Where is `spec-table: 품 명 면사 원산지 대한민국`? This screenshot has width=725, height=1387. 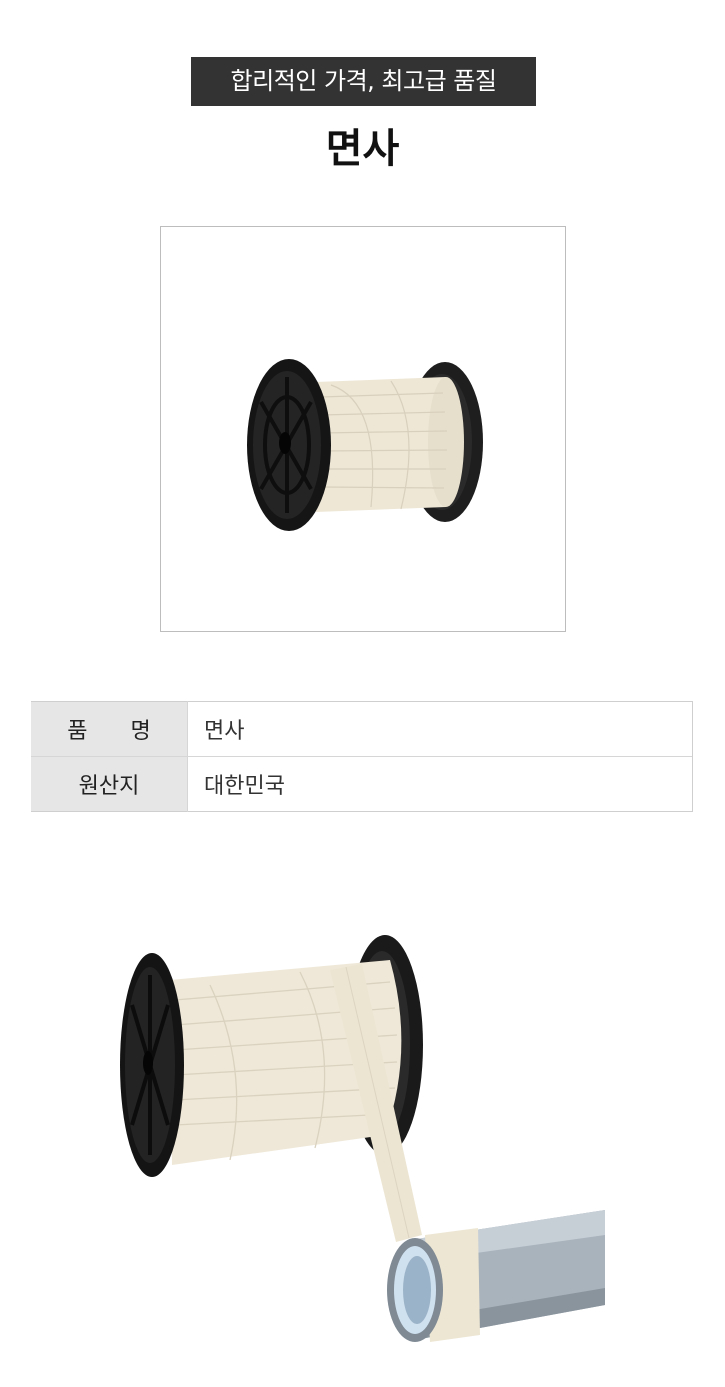
spec-table: 품 명 면사 원산지 대한민국 is located at coordinates (362, 756).